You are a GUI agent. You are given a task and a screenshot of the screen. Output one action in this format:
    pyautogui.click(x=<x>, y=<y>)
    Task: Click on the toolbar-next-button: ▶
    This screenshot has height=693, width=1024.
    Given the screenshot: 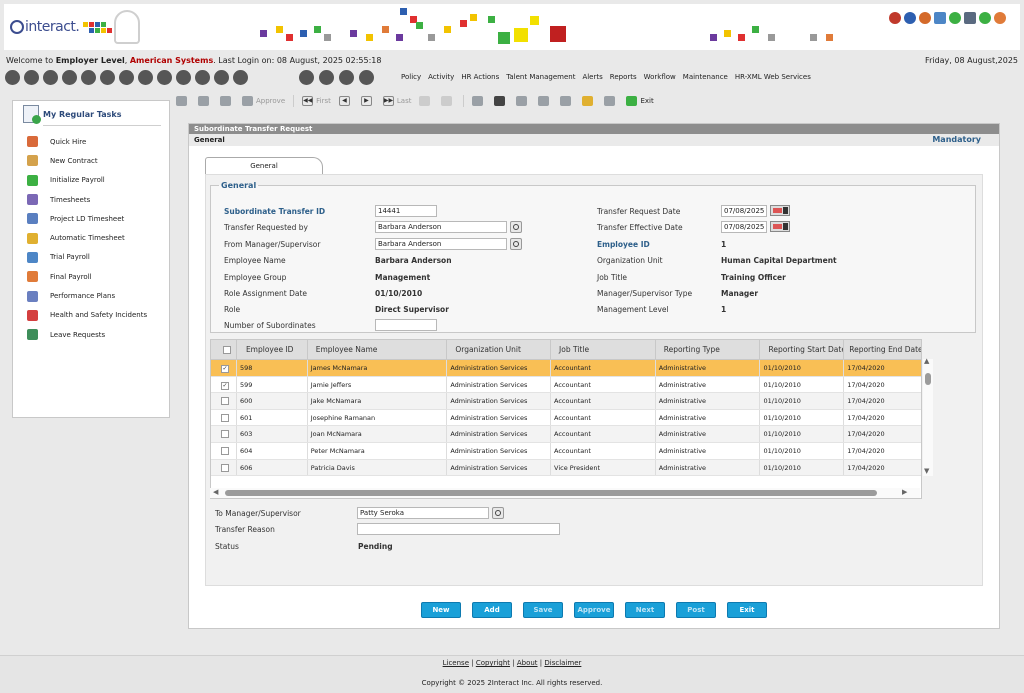 What is the action you would take?
    pyautogui.click(x=367, y=101)
    